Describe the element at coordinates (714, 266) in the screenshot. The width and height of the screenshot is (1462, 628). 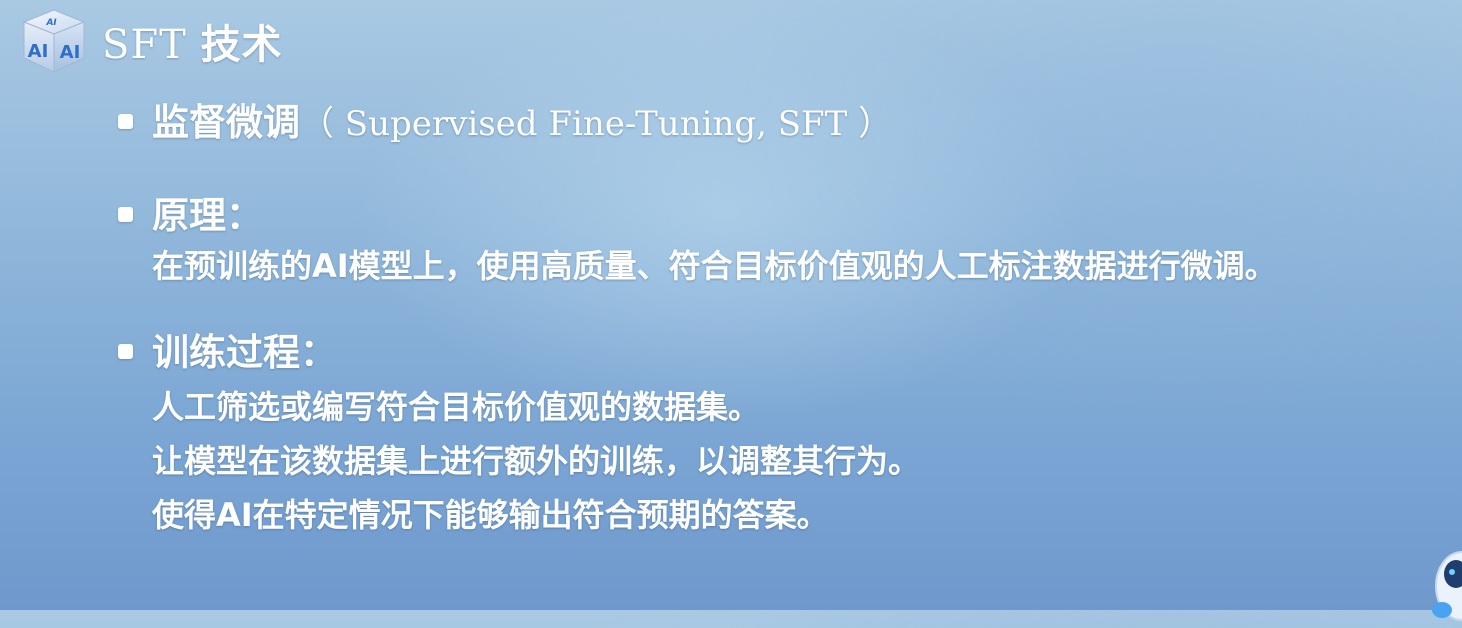
I see `principle-text: 在预训练的AI模型上，使用高质量、符合目标价值观的人工标注数据进行微调。` at that location.